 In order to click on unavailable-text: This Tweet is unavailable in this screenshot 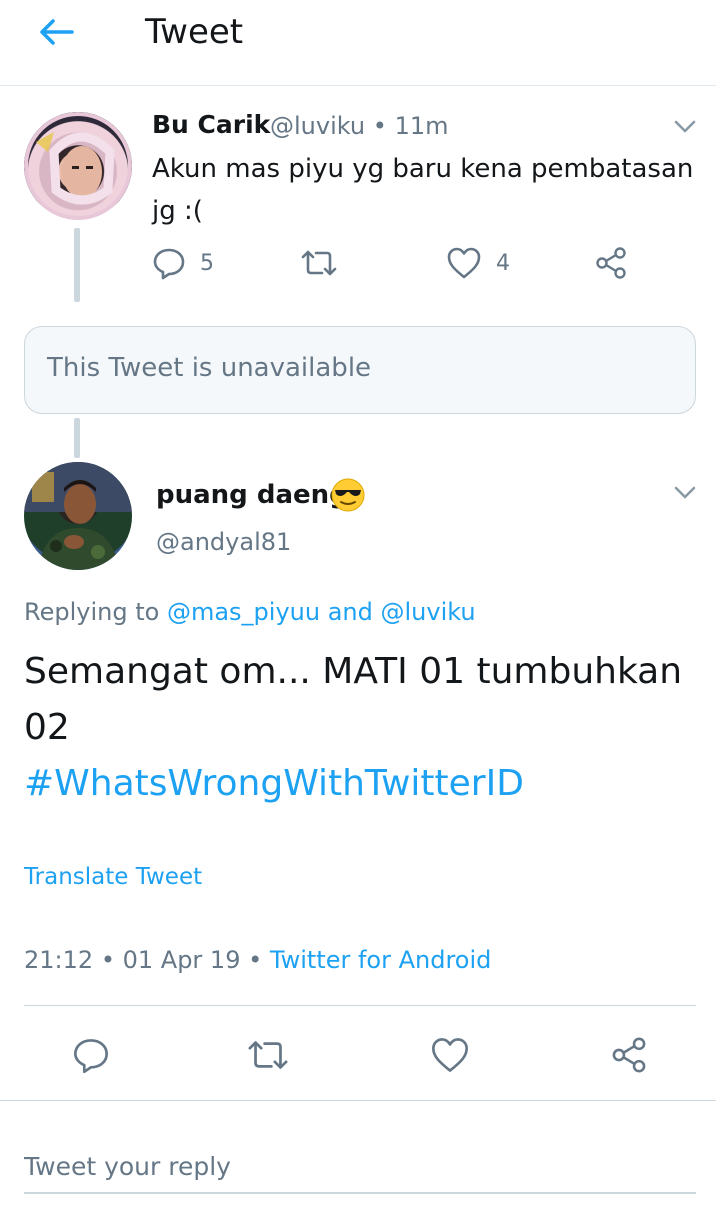, I will do `click(209, 368)`.